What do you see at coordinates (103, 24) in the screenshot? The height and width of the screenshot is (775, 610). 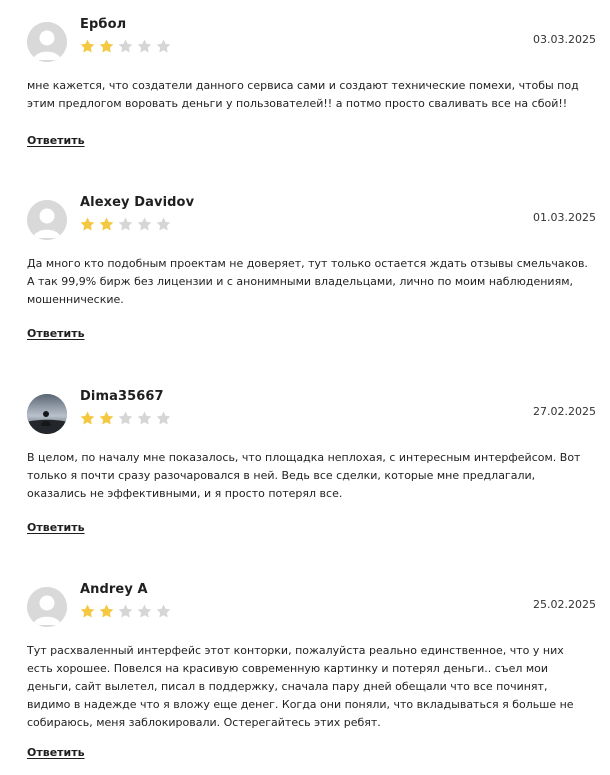 I see `review-author: Ербол` at bounding box center [103, 24].